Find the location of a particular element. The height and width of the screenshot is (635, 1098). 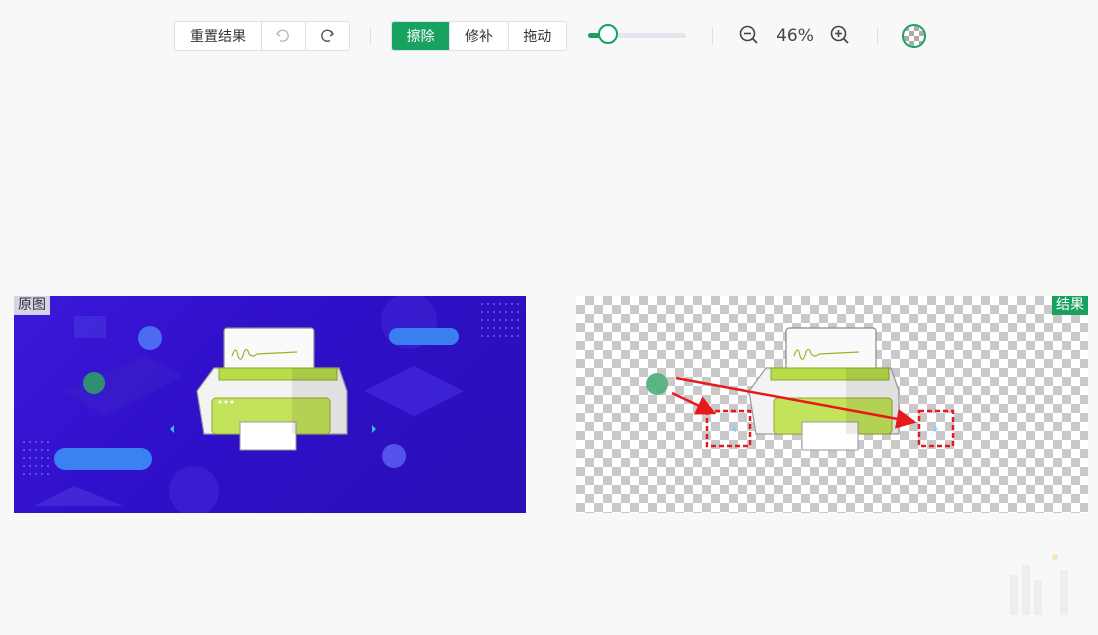

toolbar: 重置结果 擦除 修补 拖动 46% is located at coordinates (549, 36).